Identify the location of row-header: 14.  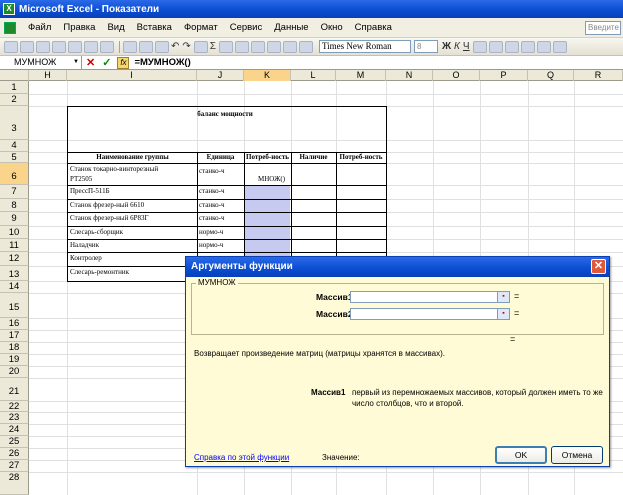
(14, 287).